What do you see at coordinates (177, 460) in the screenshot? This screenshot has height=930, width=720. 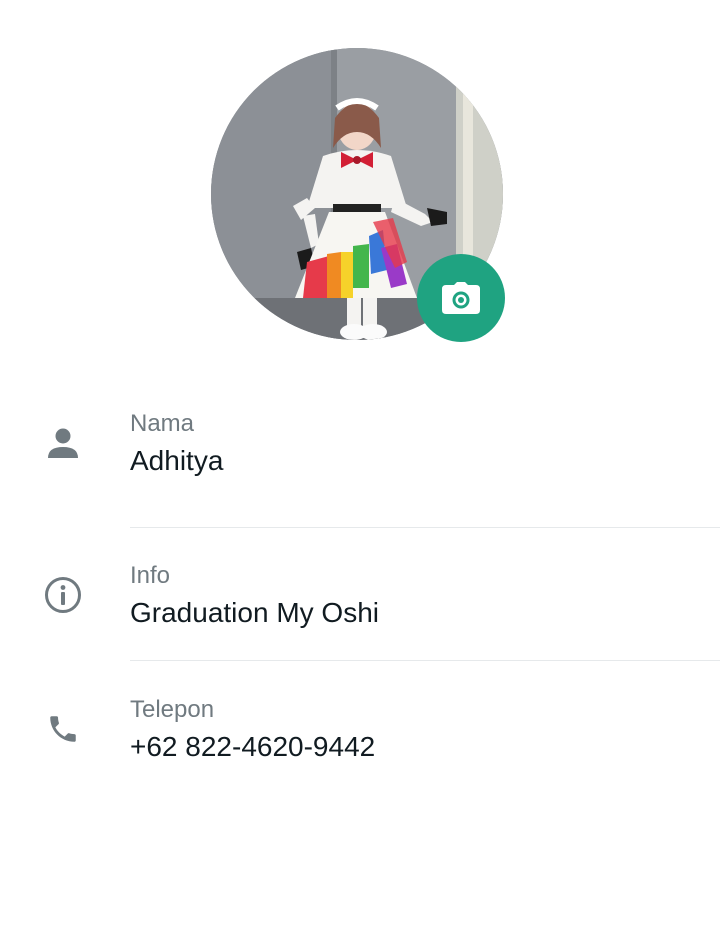 I see `name-value: Adhitya` at bounding box center [177, 460].